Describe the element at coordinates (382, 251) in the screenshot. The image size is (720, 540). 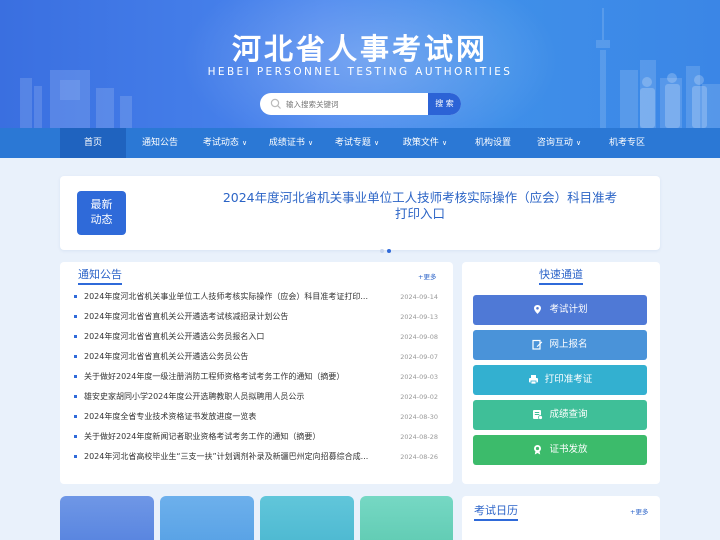
I see `carousel-dot` at that location.